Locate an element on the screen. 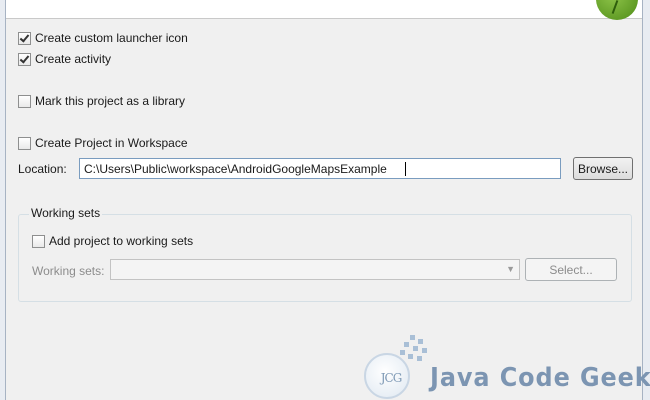  working-sets-label: Working sets: is located at coordinates (68, 271).